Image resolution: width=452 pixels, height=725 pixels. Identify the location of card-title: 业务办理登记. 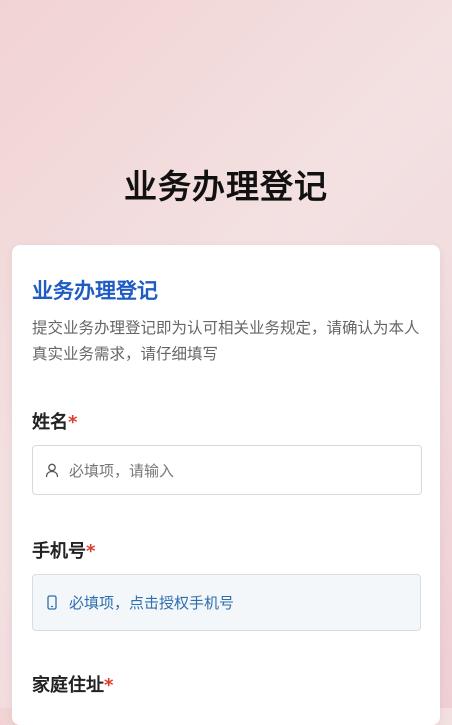
(95, 291).